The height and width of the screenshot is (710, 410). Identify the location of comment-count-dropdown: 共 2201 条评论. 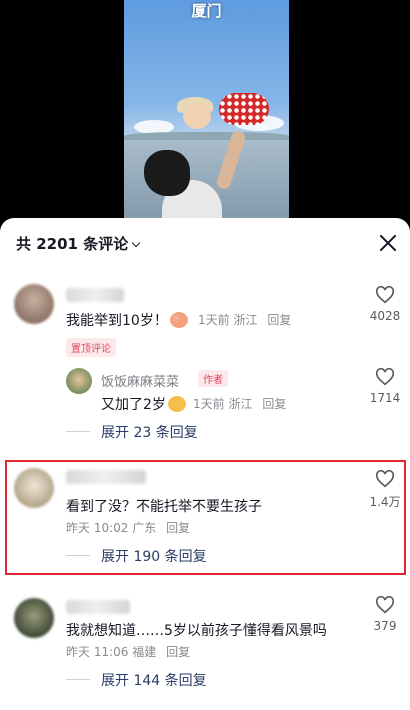
(78, 243).